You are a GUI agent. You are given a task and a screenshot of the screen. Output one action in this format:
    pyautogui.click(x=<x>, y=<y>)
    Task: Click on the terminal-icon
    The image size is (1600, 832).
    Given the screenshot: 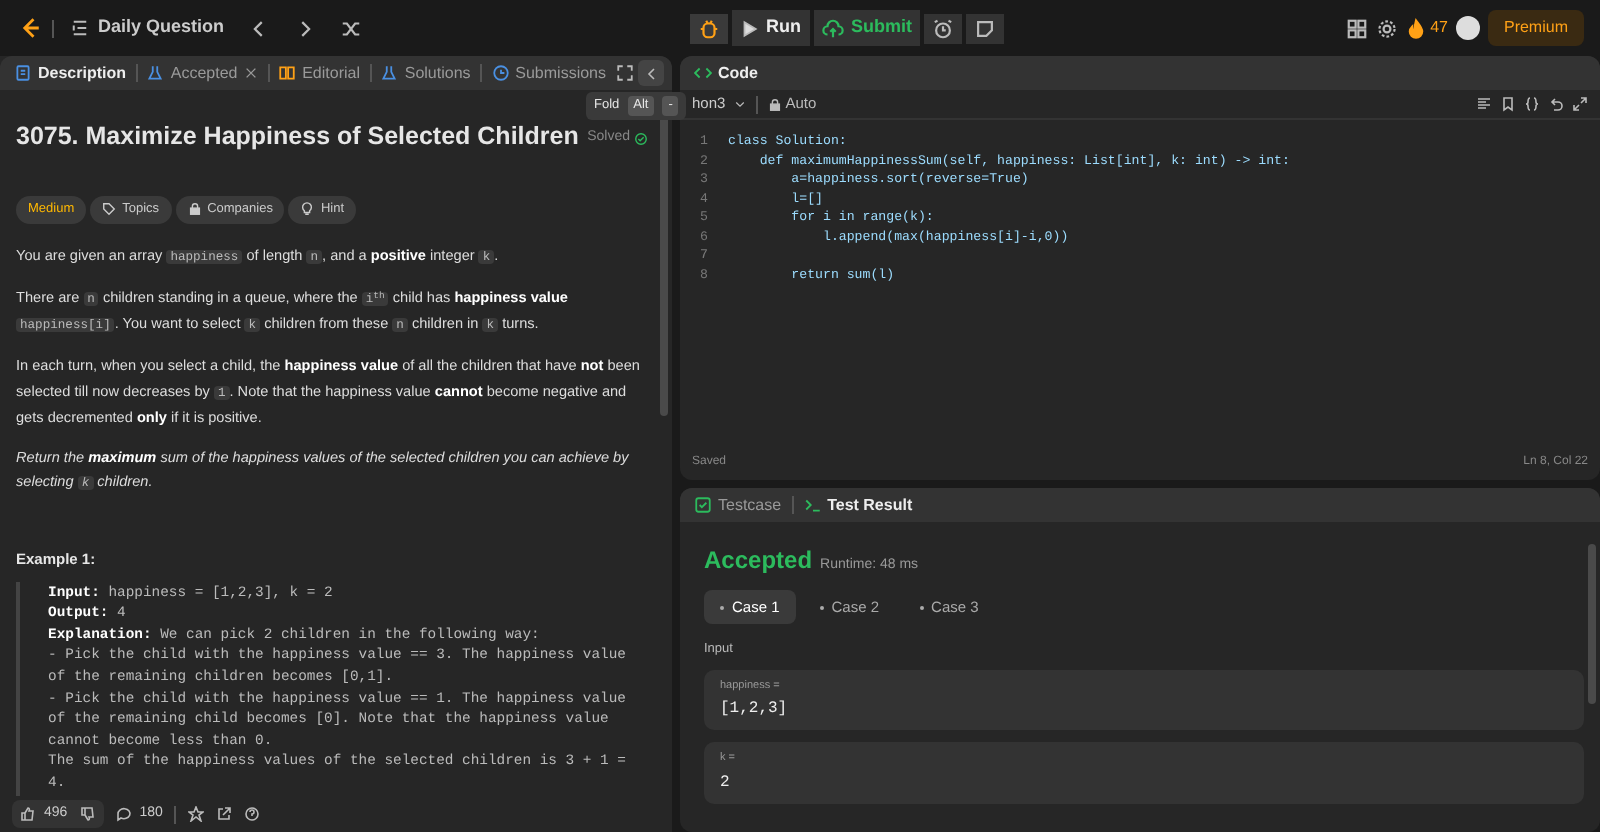 What is the action you would take?
    pyautogui.click(x=812, y=505)
    